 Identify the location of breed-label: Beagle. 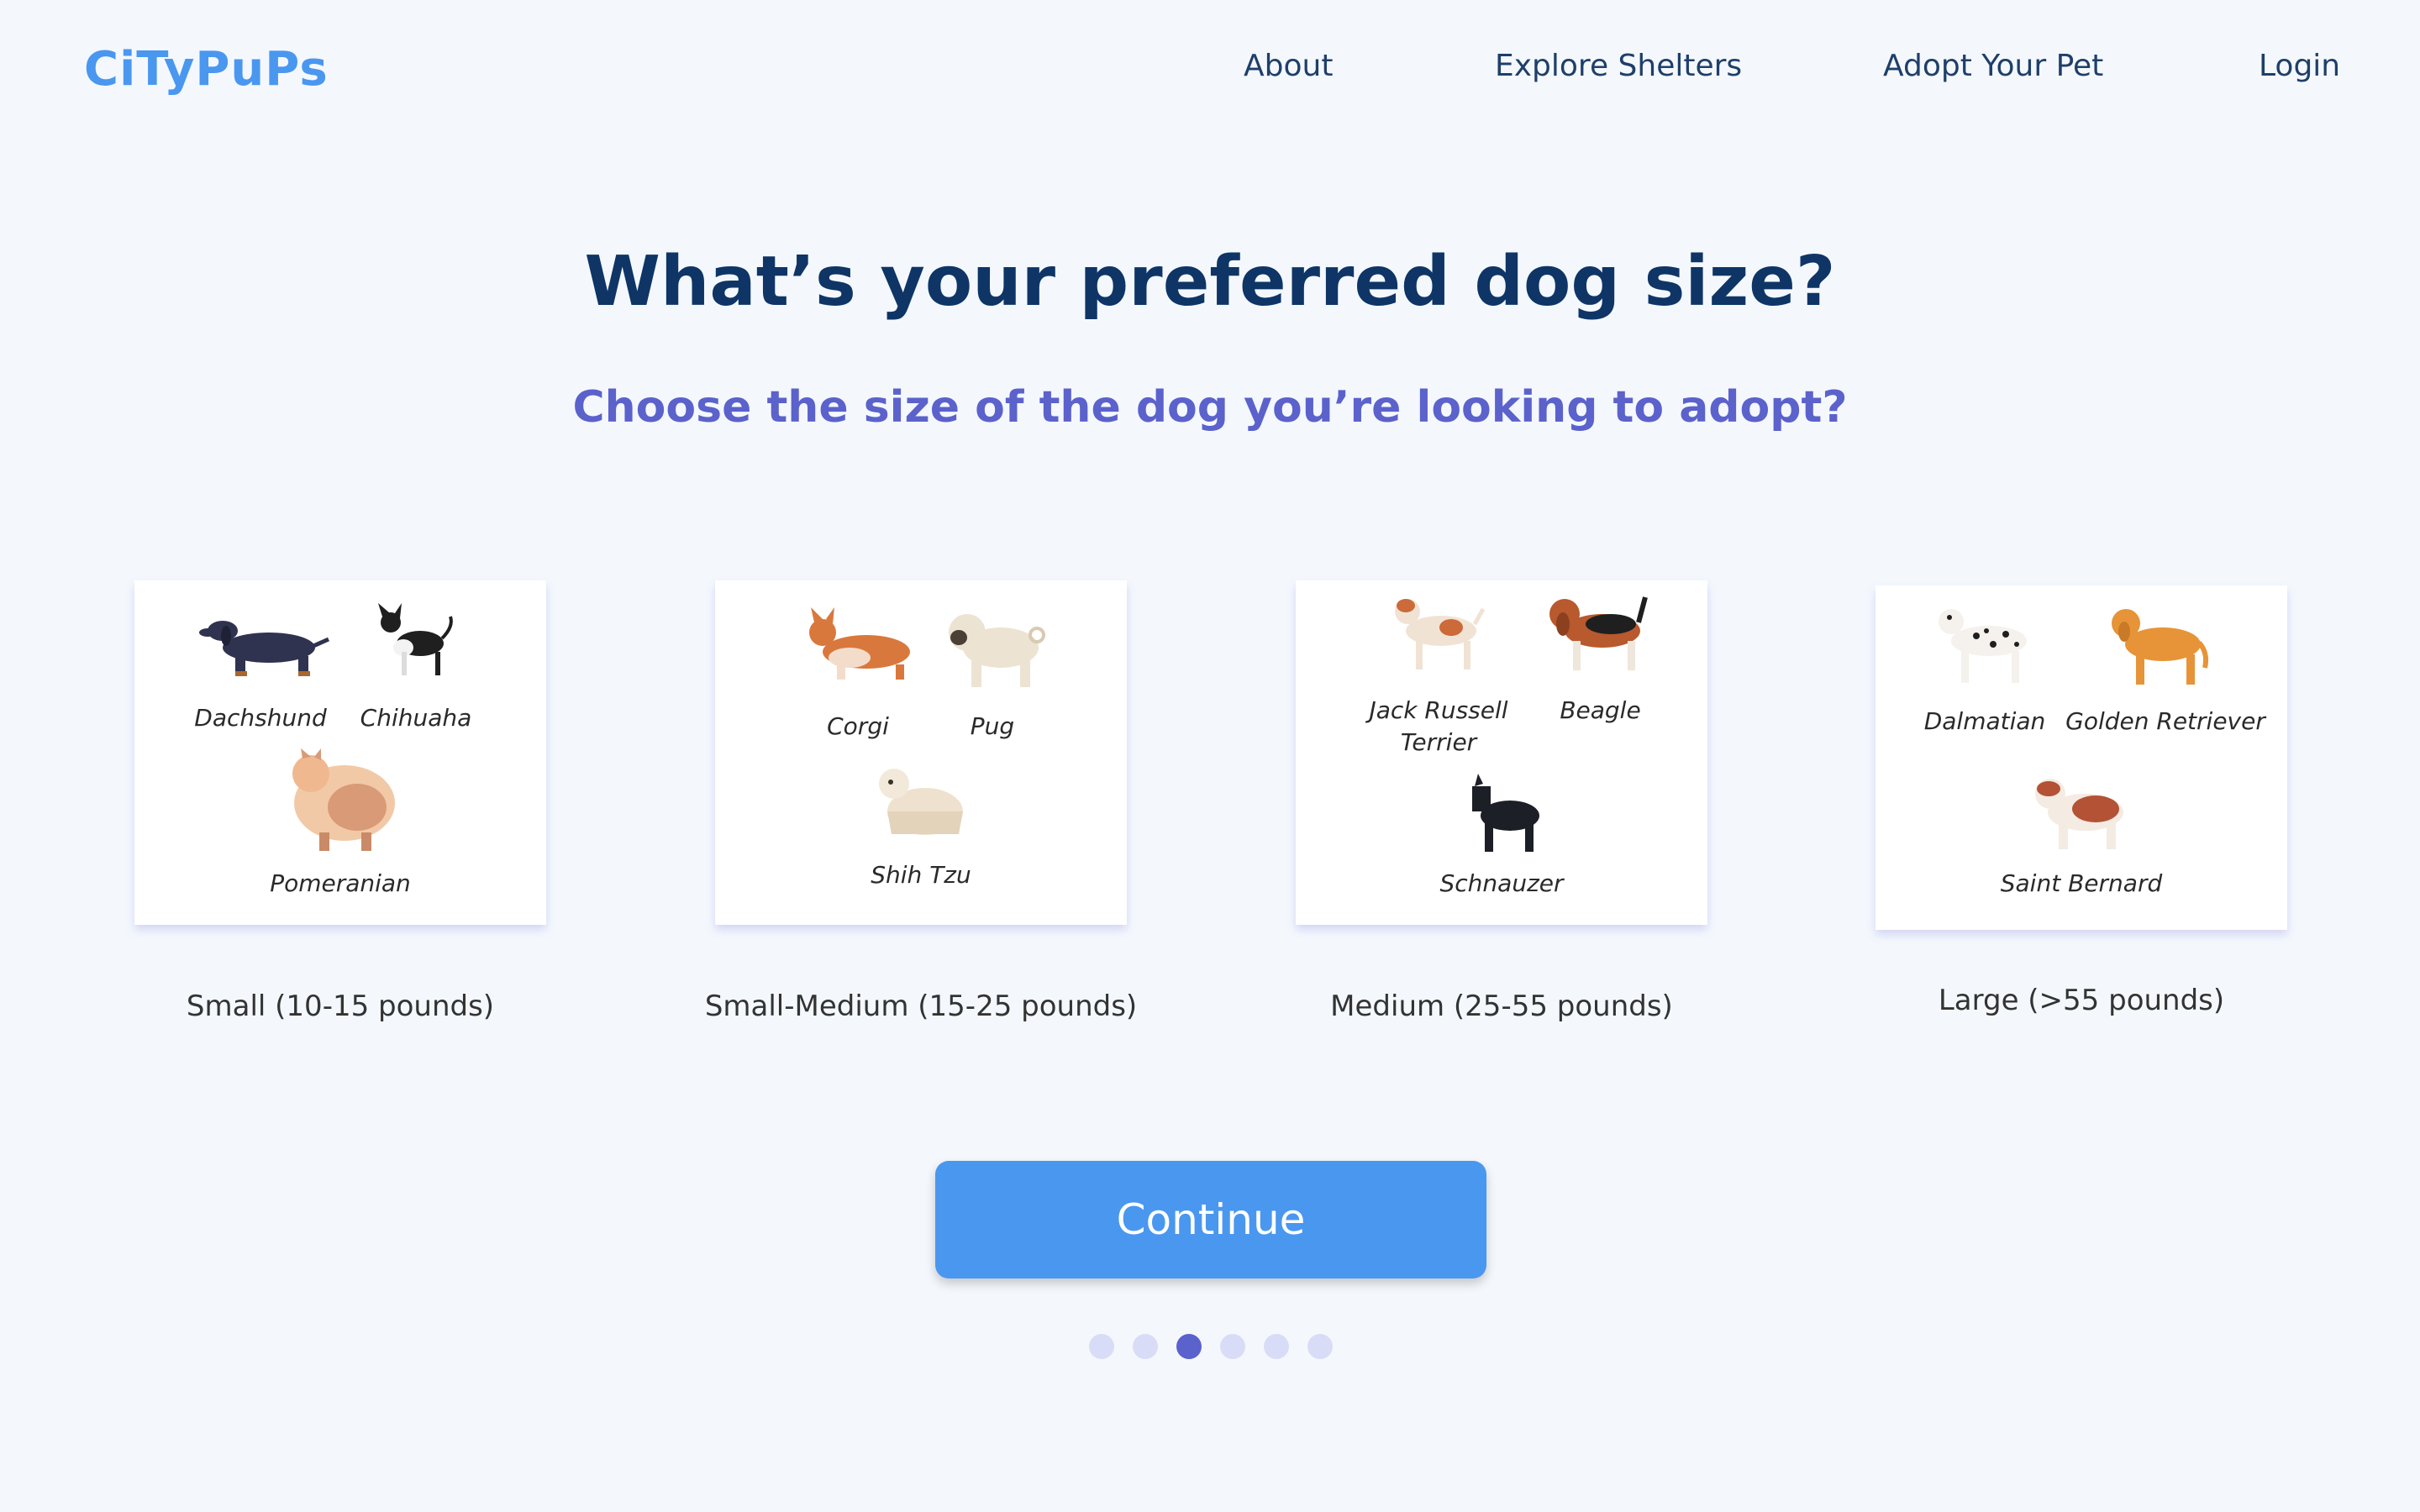
(1600, 710).